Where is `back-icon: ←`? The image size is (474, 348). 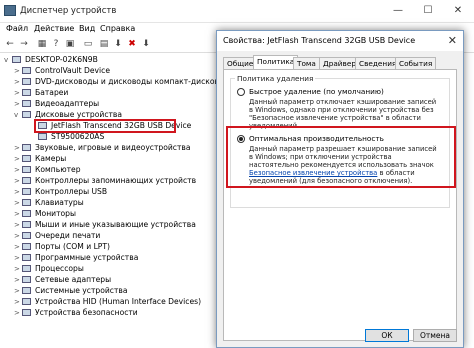 back-icon: ← is located at coordinates (10, 44).